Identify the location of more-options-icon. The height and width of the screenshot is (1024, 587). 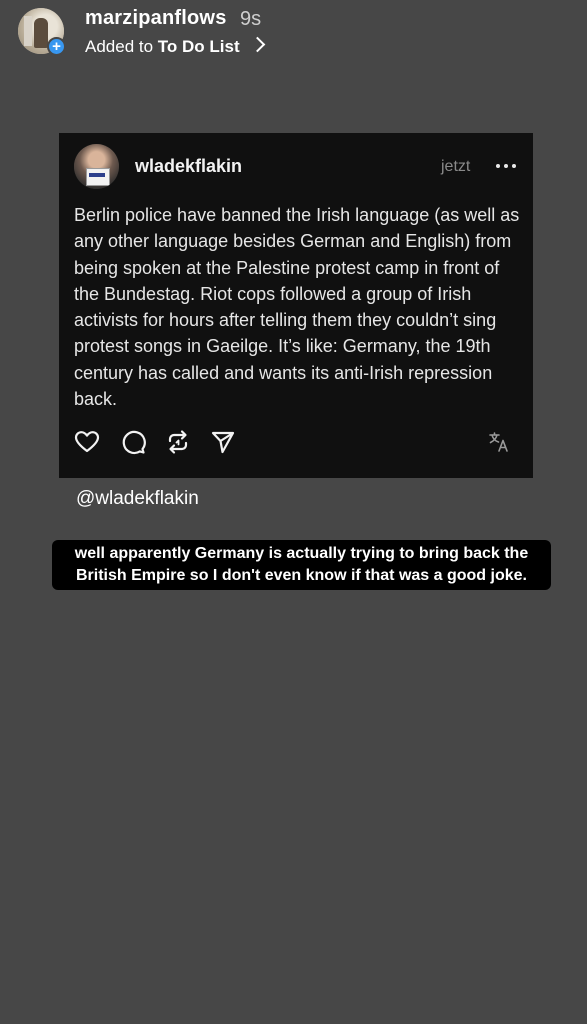
(506, 166).